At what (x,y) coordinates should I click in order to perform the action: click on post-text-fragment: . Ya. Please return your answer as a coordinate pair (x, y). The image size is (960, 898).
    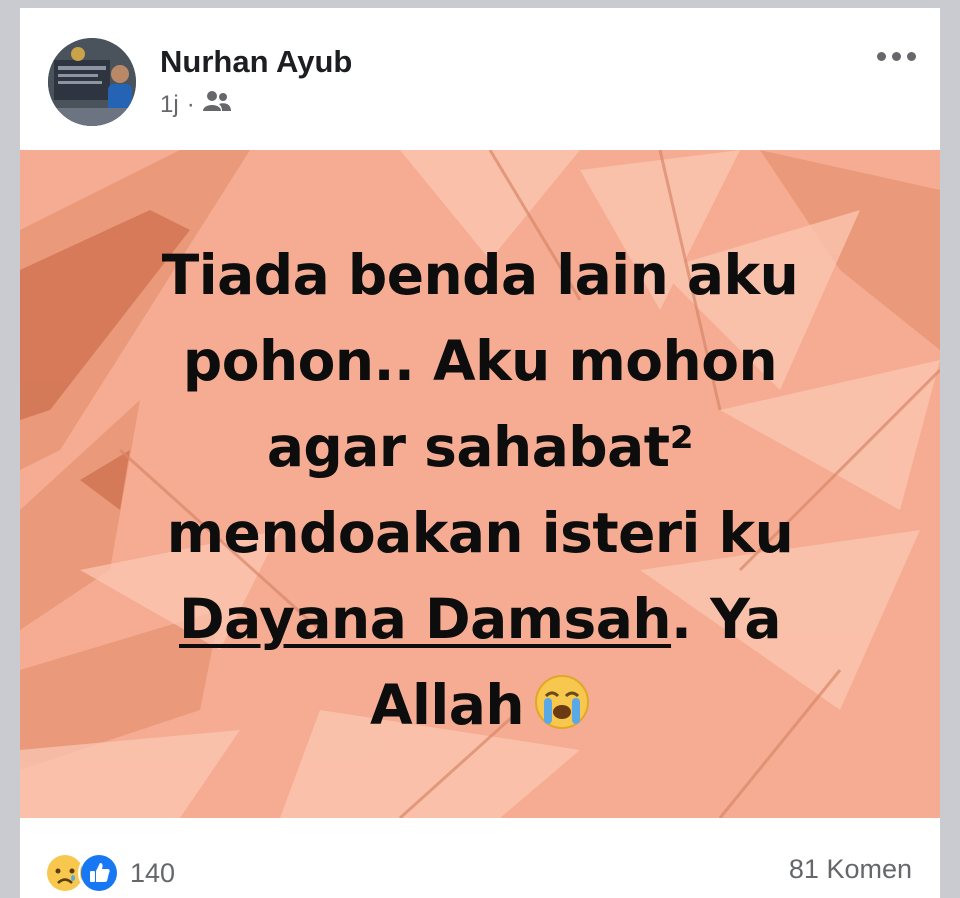
    Looking at the image, I should click on (726, 619).